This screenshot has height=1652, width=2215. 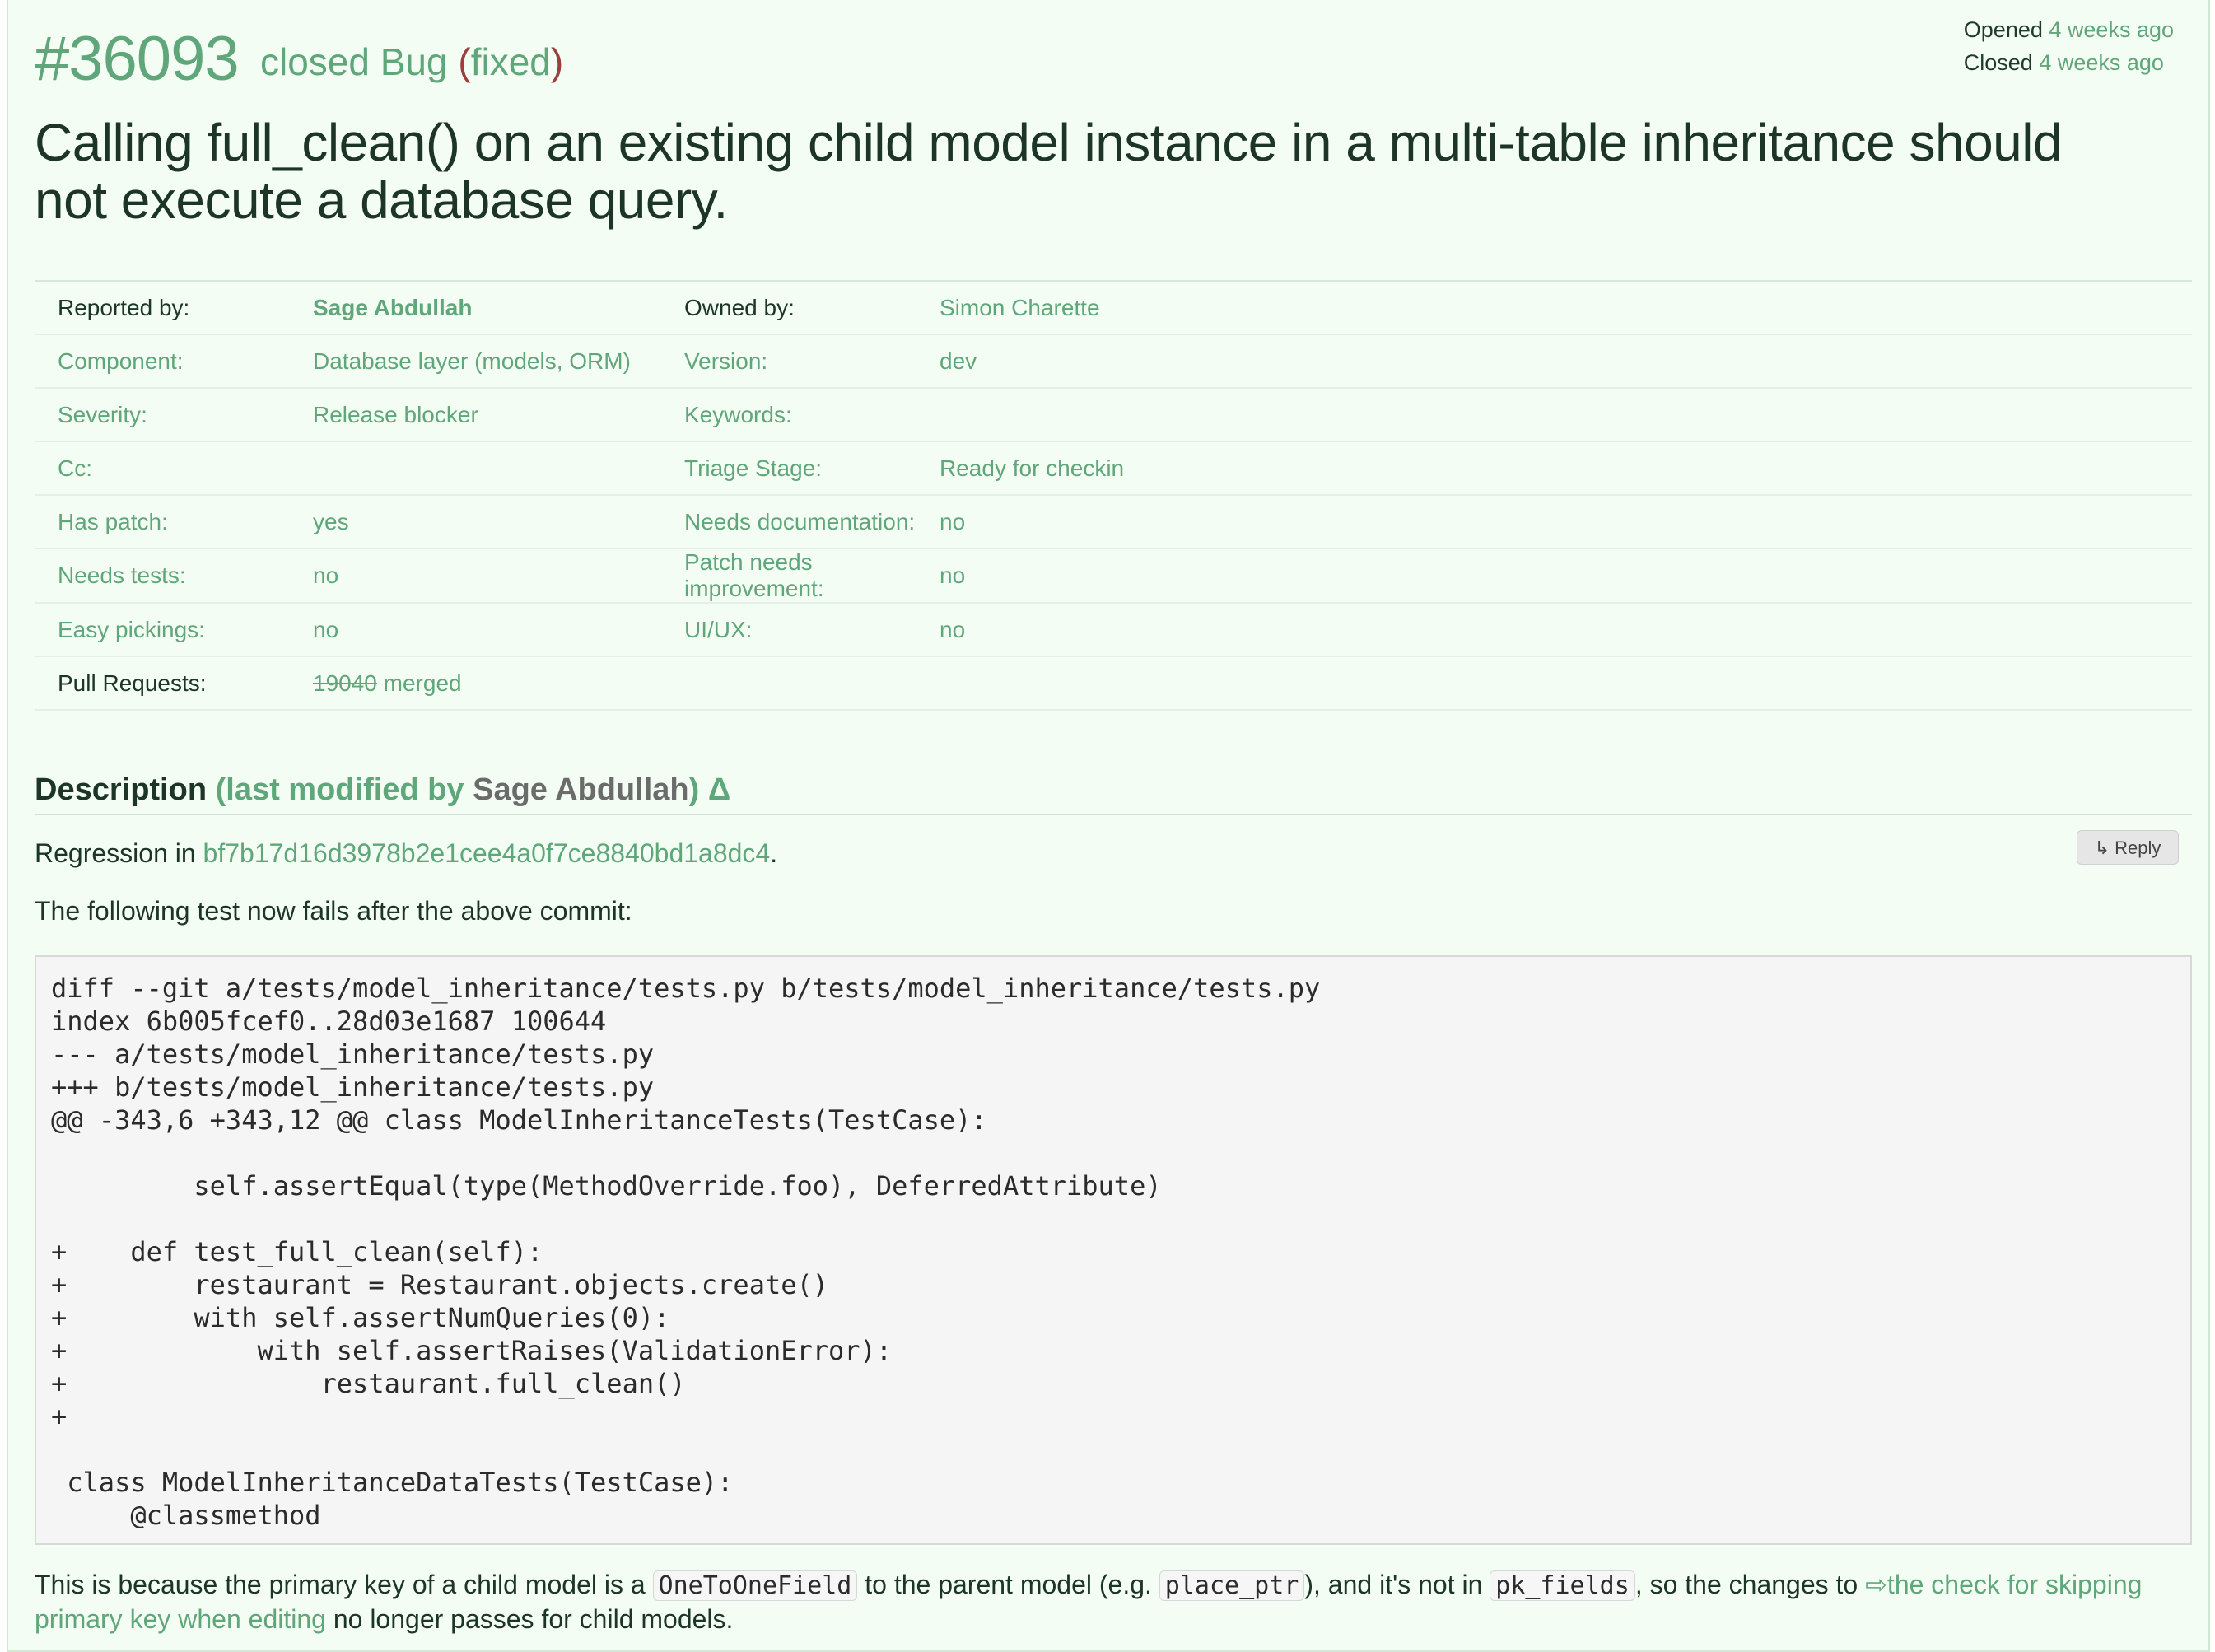 What do you see at coordinates (755, 1585) in the screenshot?
I see `code-onetoonefield: OneToOneField` at bounding box center [755, 1585].